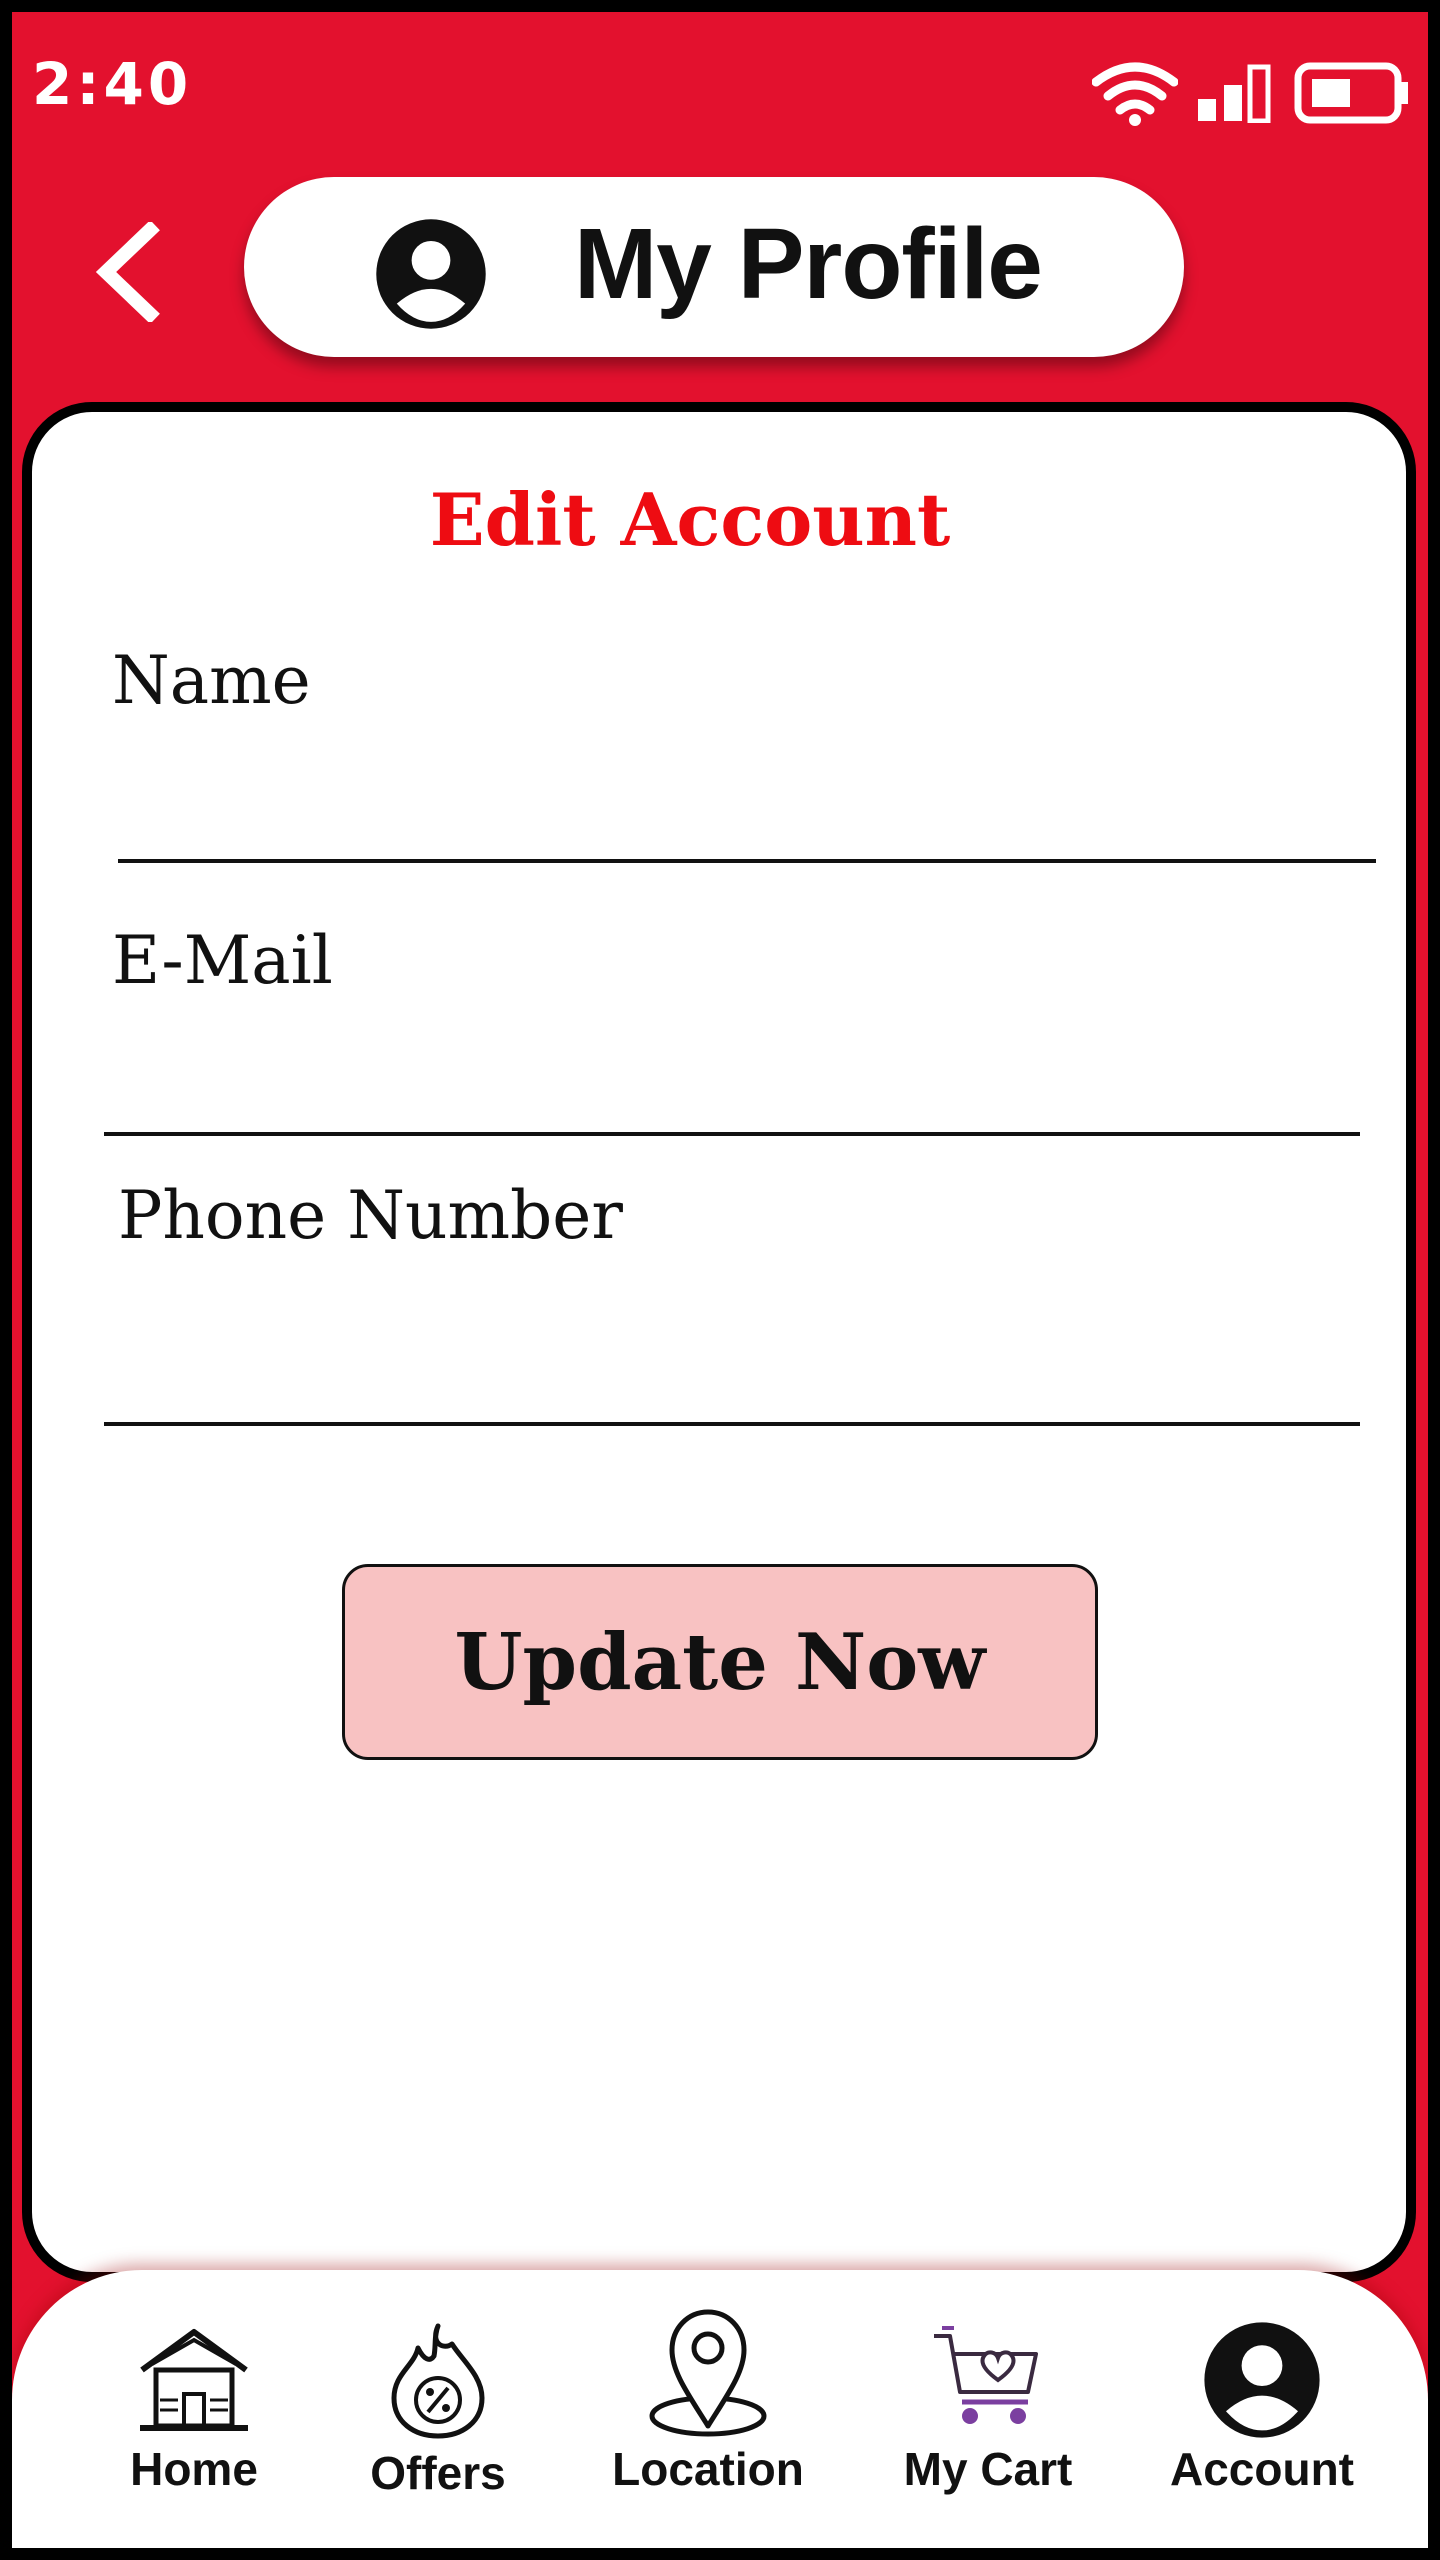  I want to click on form-title: Edit Account, so click(690, 519).